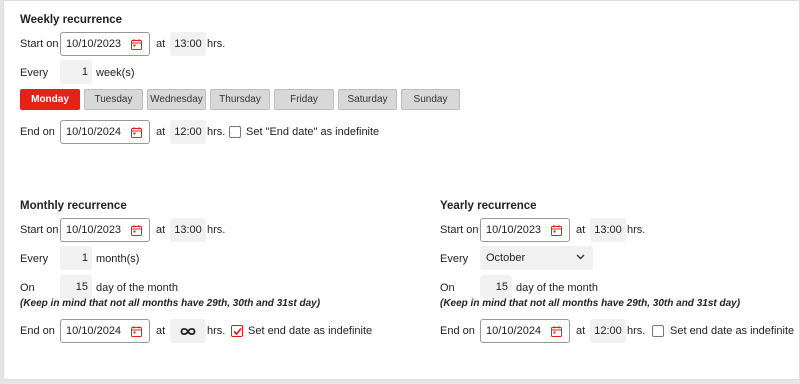  I want to click on weekly-end-date-input: 10/10/2024, so click(105, 132).